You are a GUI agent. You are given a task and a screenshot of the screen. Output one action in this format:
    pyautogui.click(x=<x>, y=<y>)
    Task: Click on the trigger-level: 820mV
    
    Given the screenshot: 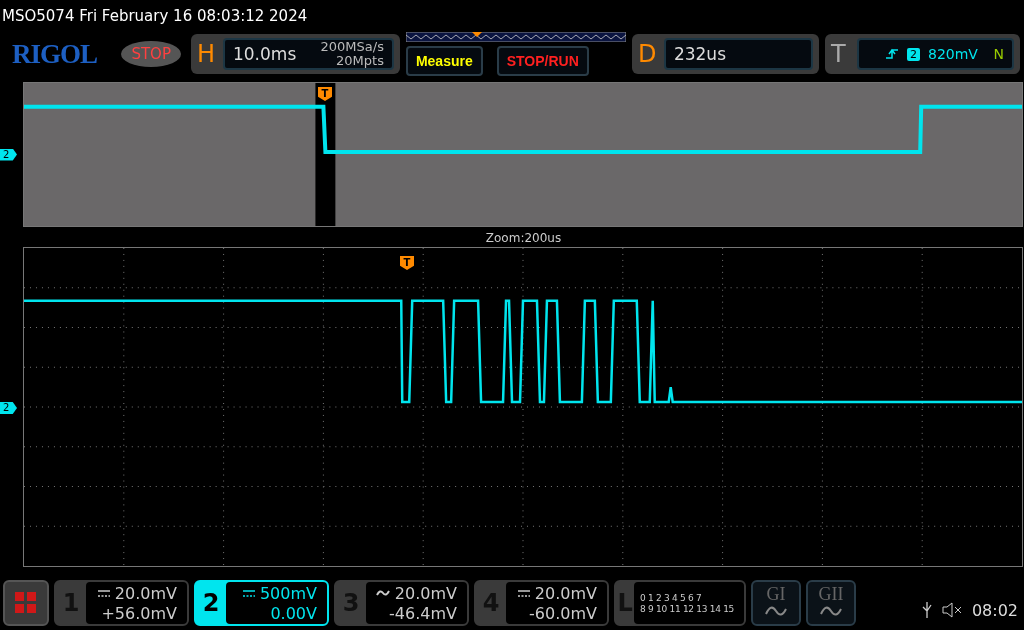 What is the action you would take?
    pyautogui.click(x=953, y=54)
    